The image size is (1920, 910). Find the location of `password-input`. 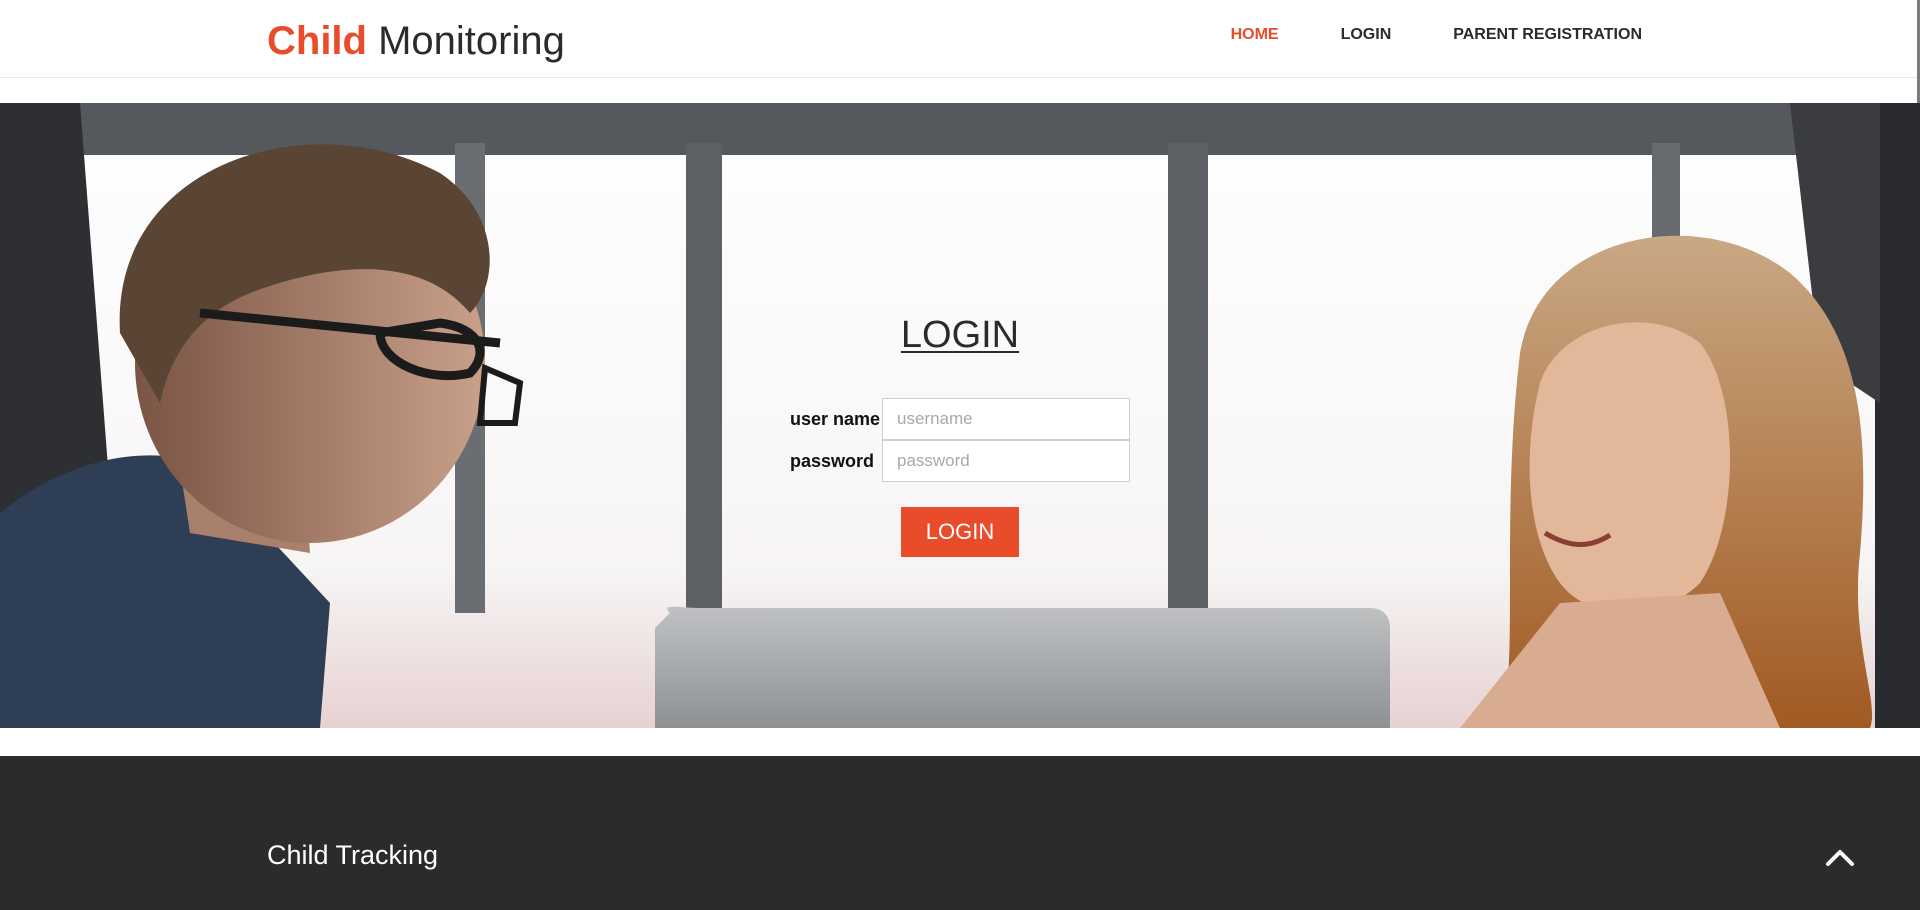

password-input is located at coordinates (1006, 461).